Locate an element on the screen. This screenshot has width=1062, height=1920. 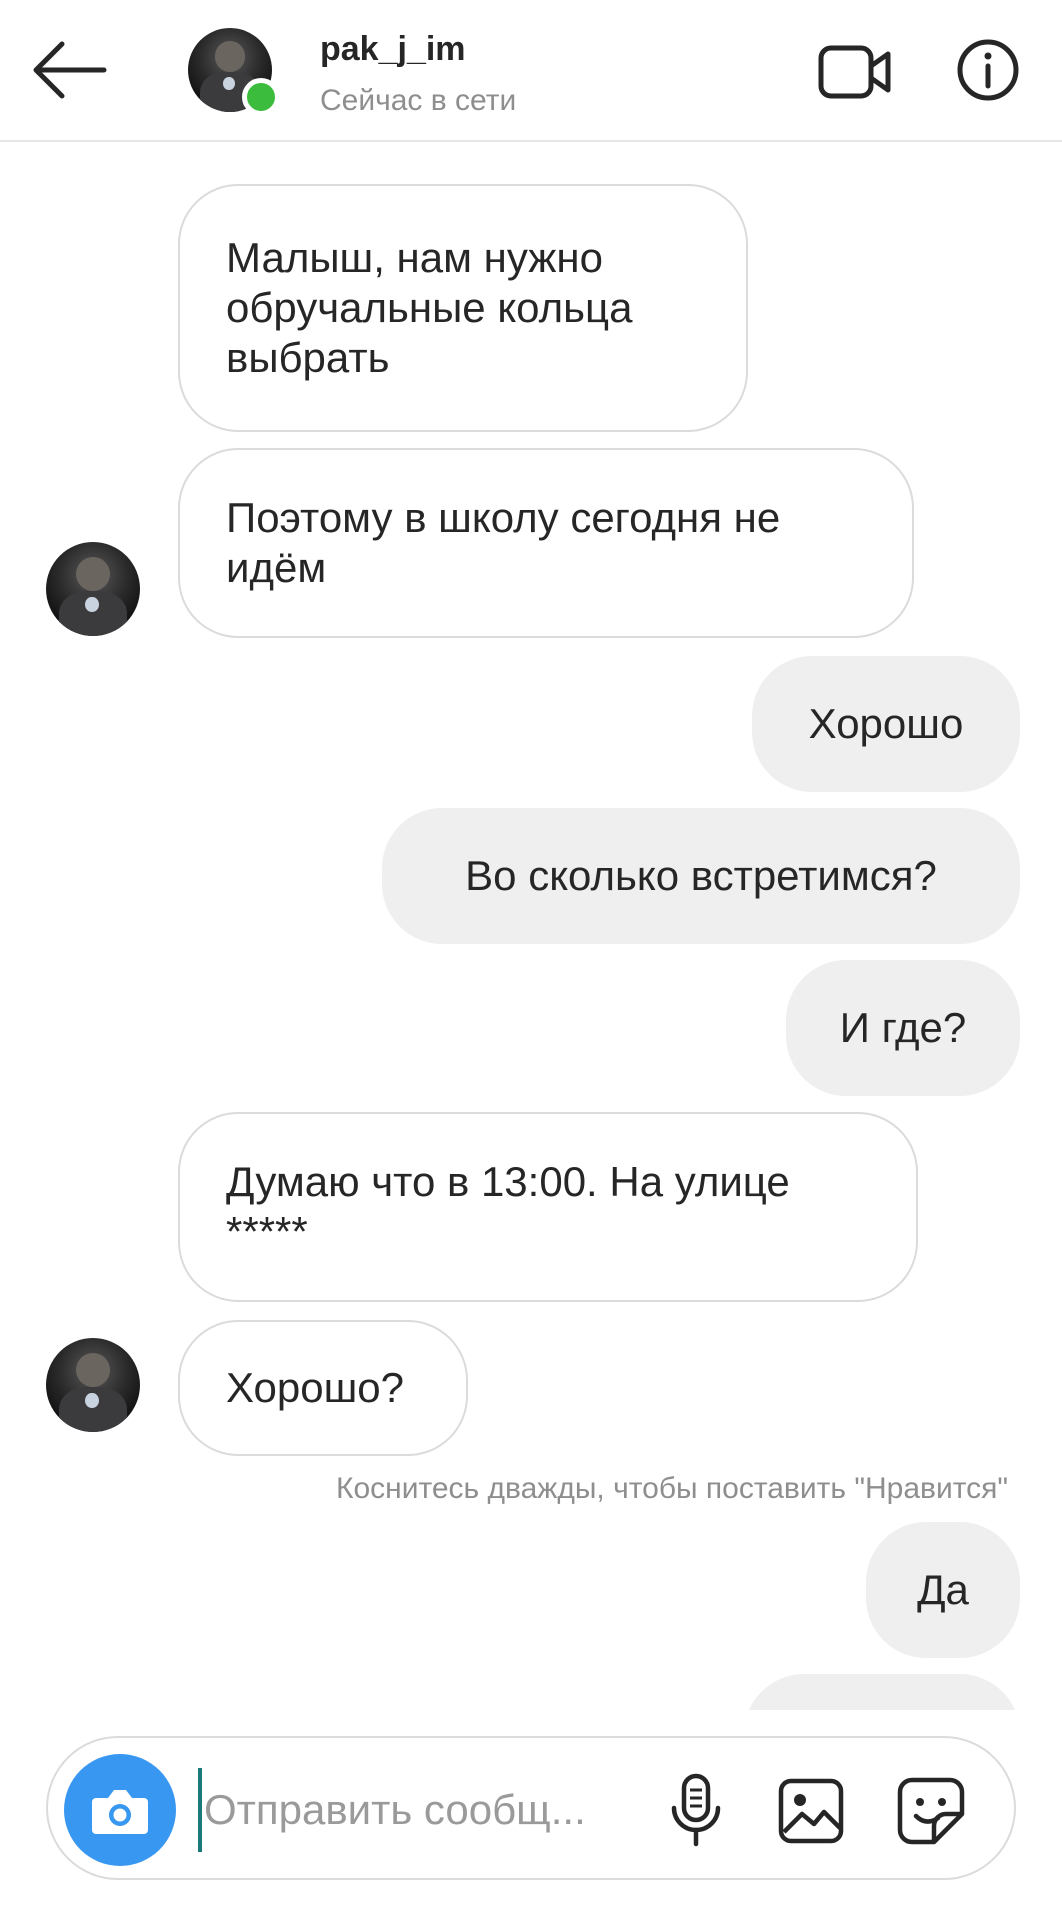
message-line: идём is located at coordinates (276, 567).